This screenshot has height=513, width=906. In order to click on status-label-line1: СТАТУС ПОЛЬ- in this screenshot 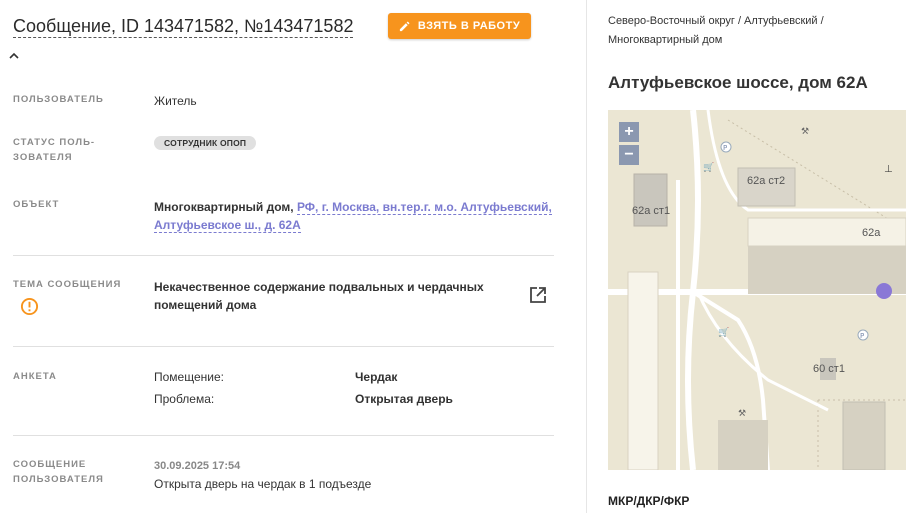, I will do `click(54, 142)`.